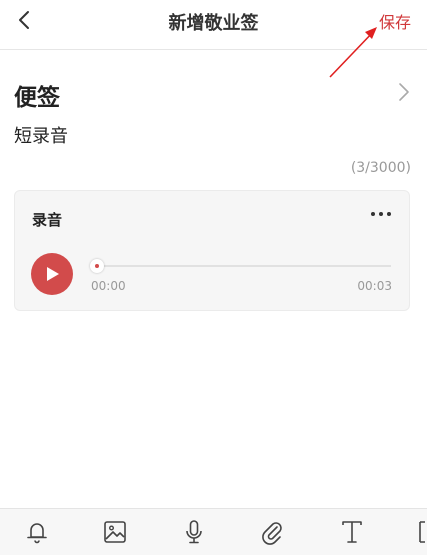 This screenshot has width=427, height=555. What do you see at coordinates (380, 168) in the screenshot?
I see `character-counter: (3/3000)` at bounding box center [380, 168].